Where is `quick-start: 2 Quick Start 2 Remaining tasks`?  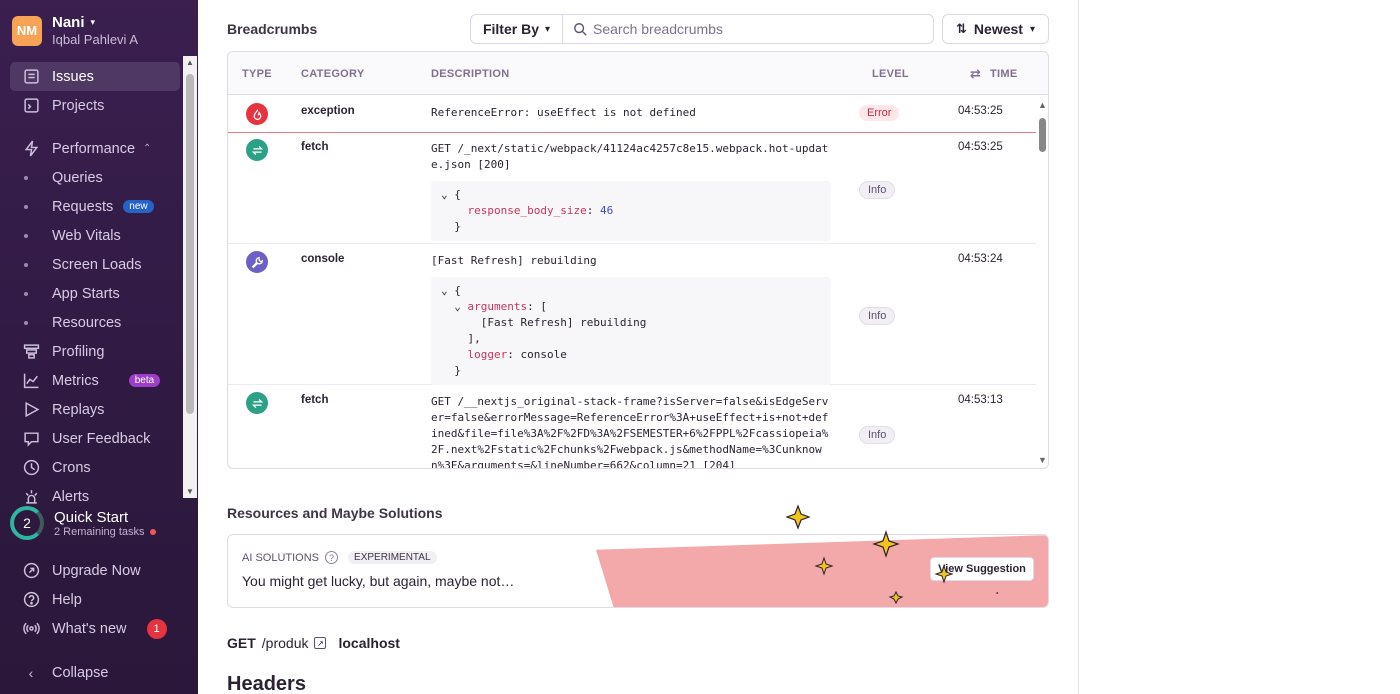 quick-start: 2 Quick Start 2 Remaining tasks is located at coordinates (83, 523).